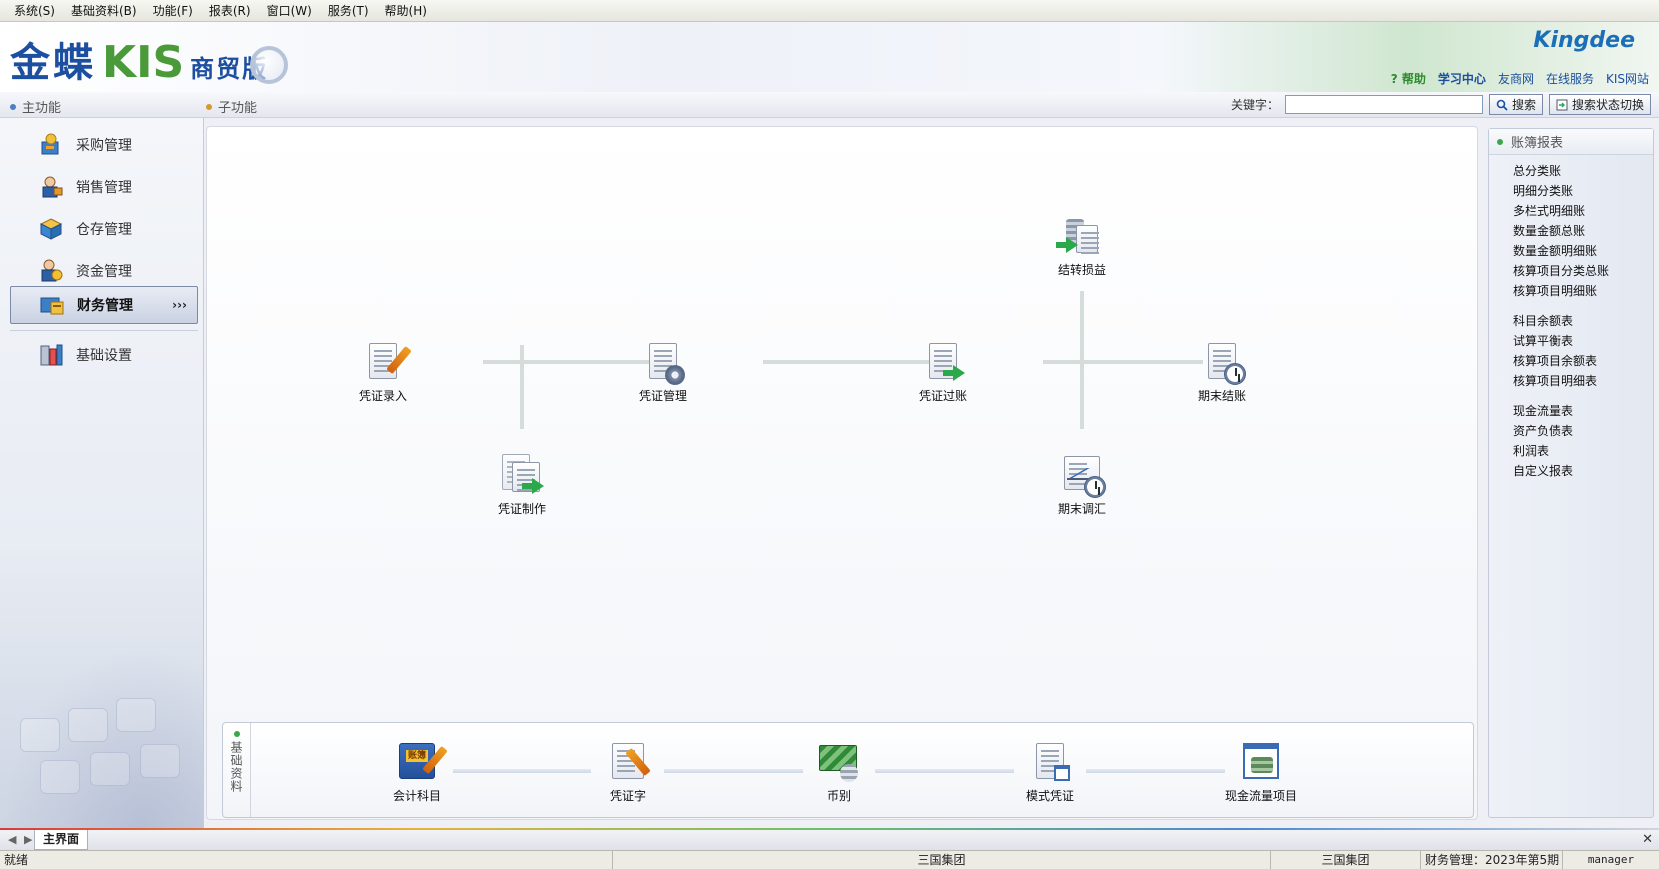 The height and width of the screenshot is (869, 1659). Describe the element at coordinates (664, 363) in the screenshot. I see `voucher-manage-icon` at that location.